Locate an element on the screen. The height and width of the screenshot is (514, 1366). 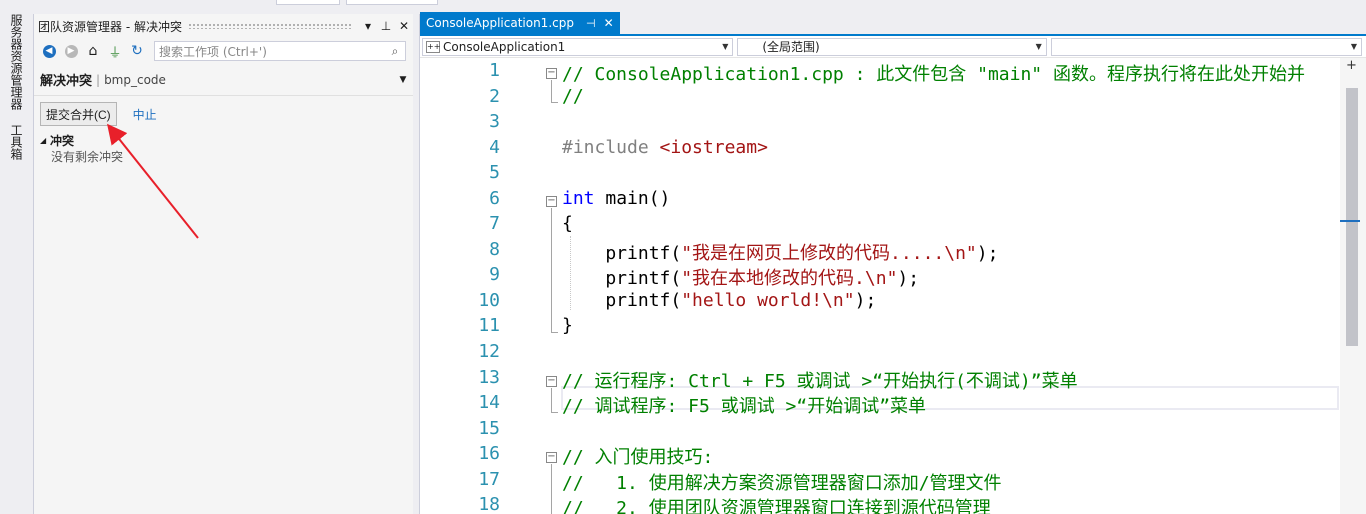
search-icon: ⌕ is located at coordinates (395, 51).